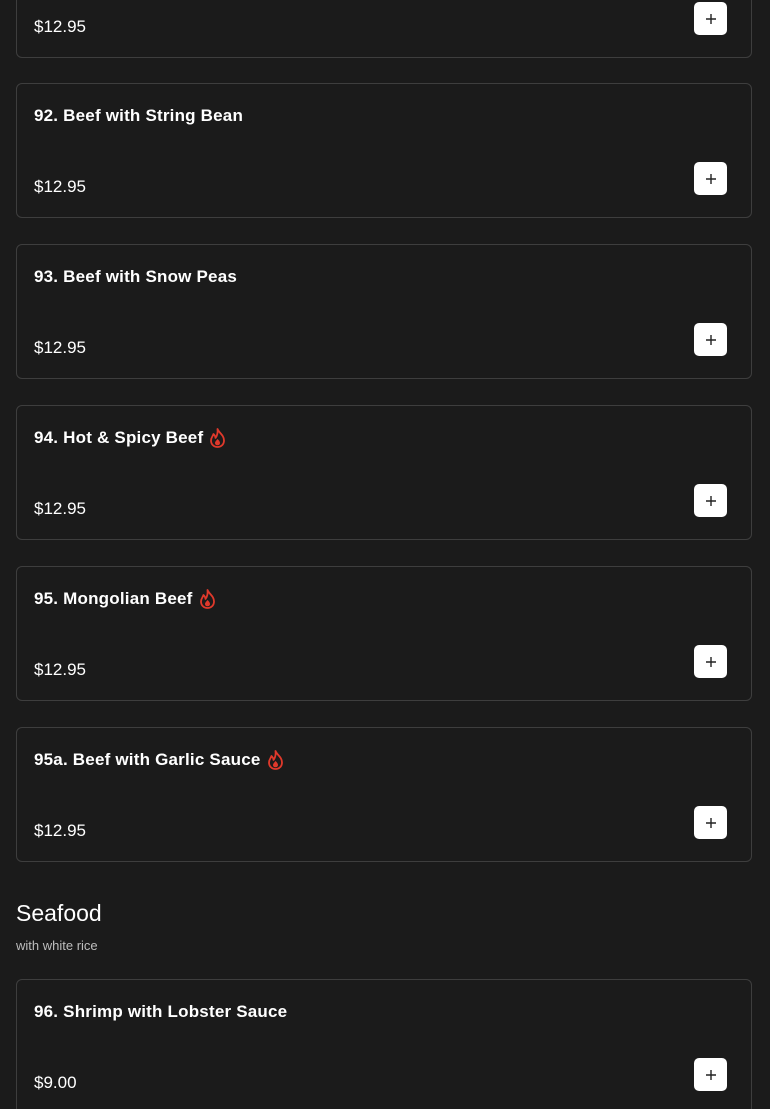 The height and width of the screenshot is (1109, 770). Describe the element at coordinates (384, 794) in the screenshot. I see `menu-item-card: 95a. Beef with Garlic Sauce $12.95` at that location.